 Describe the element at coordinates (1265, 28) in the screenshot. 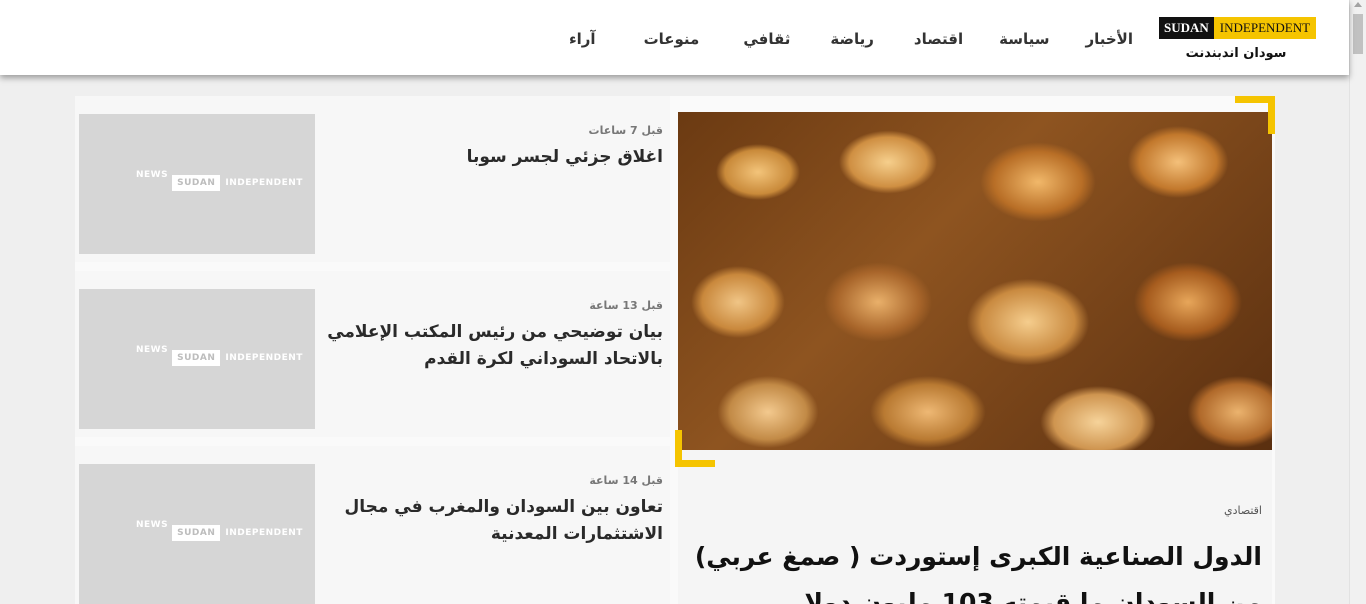

I see `logo-independent-text: INDEPENDENT` at that location.